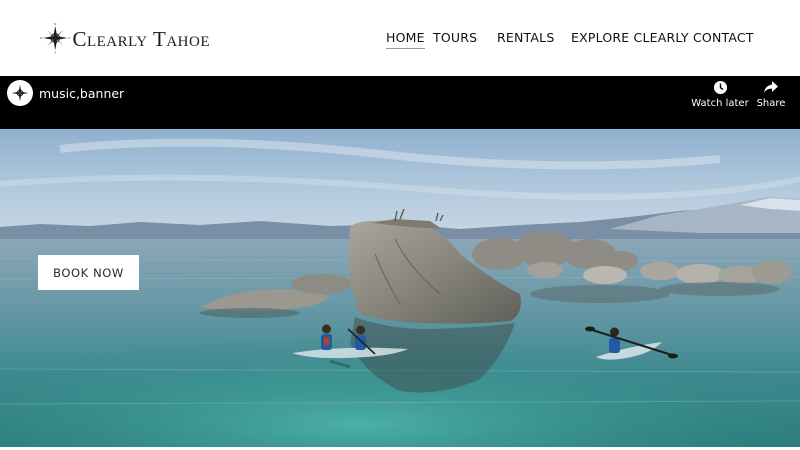 The height and width of the screenshot is (450, 800). I want to click on nav-contact: CONTACT, so click(723, 37).